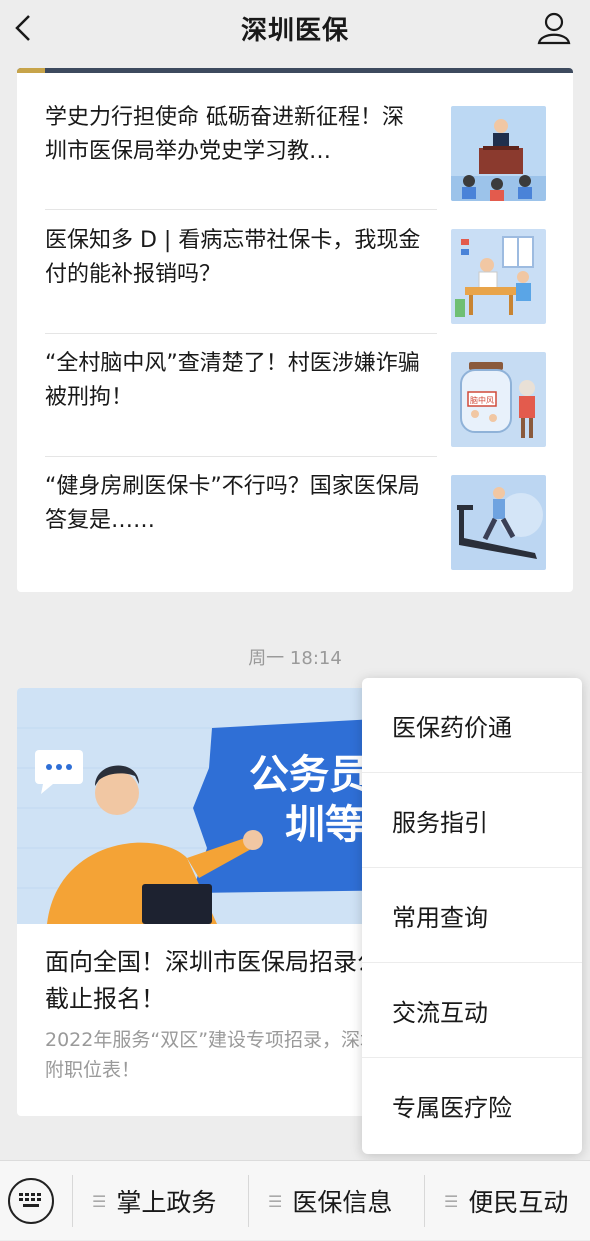  I want to click on article-item-3: “全村脑中风”查清楚了！村医涉嫌诈骗被刑拘！ 脑中风, so click(295, 383).